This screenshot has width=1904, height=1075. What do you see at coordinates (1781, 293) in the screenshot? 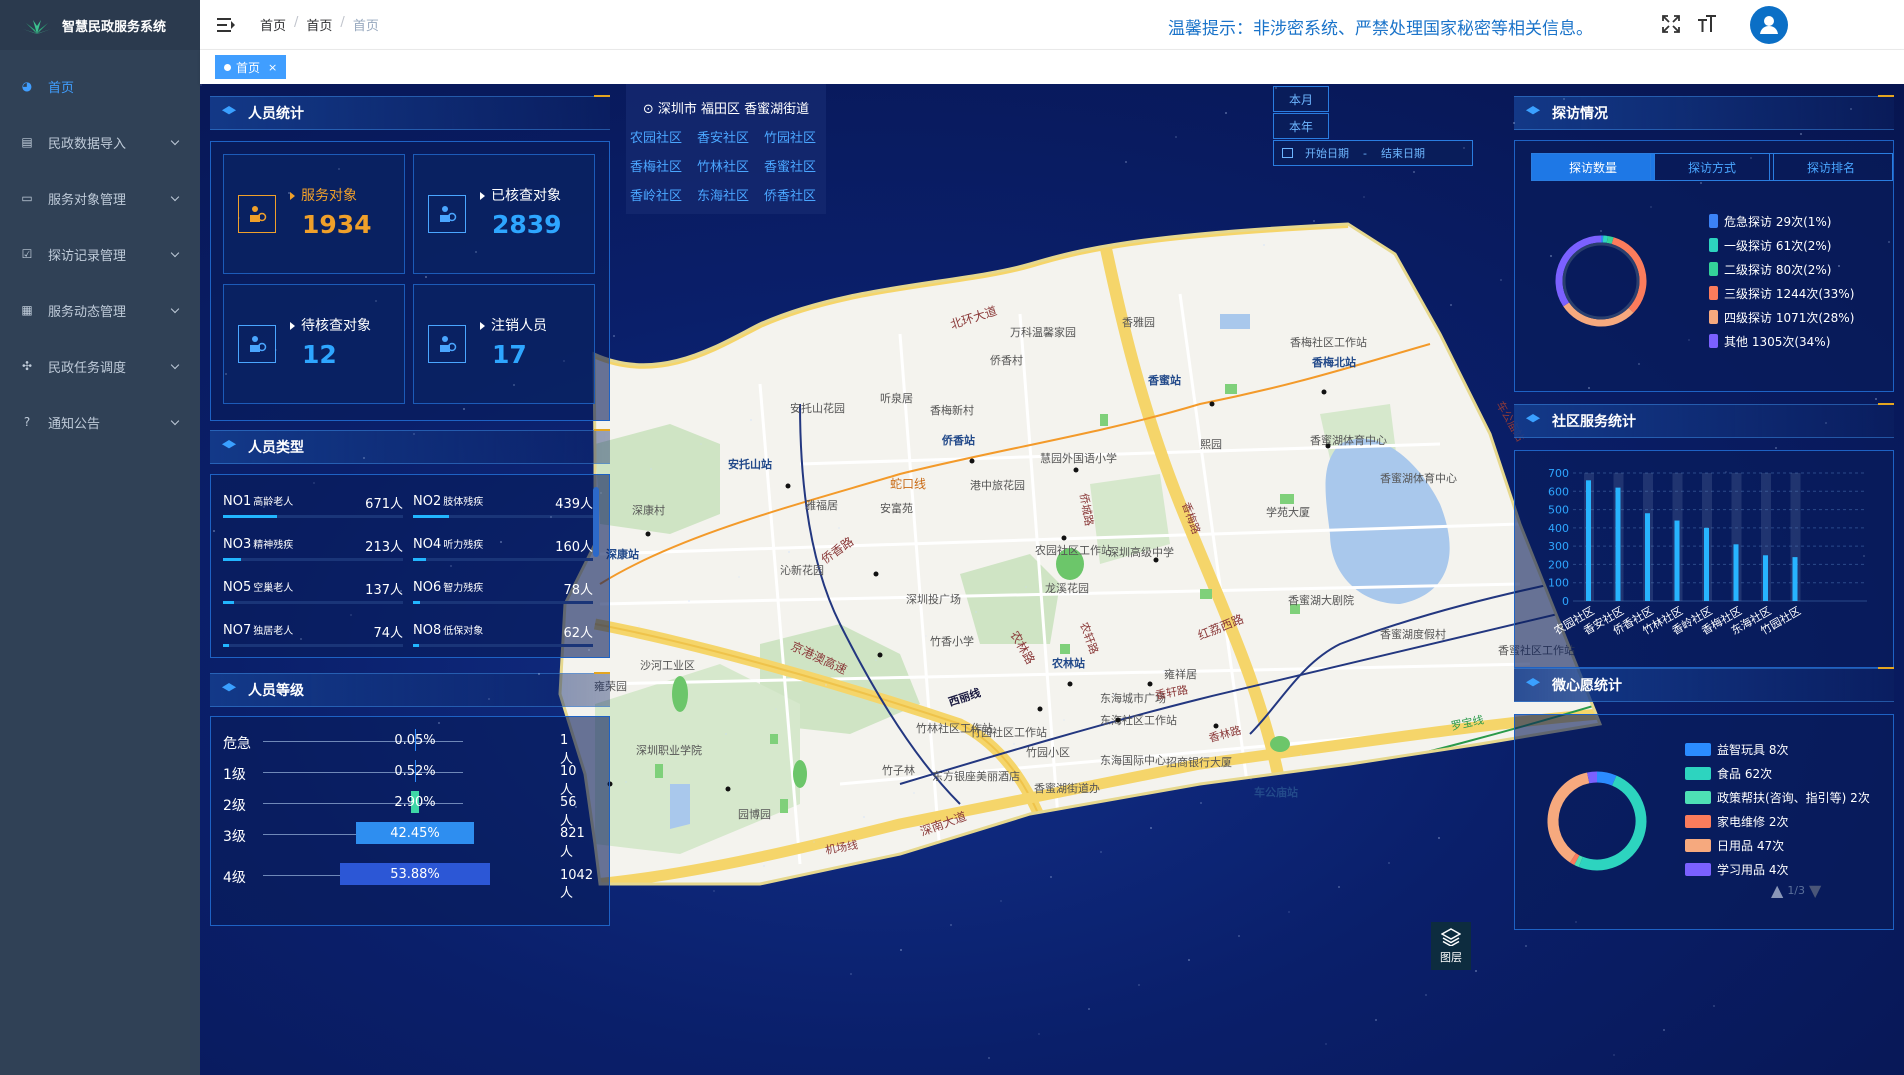
I see `legend-item: 三级探访 1244次(33%)` at bounding box center [1781, 293].